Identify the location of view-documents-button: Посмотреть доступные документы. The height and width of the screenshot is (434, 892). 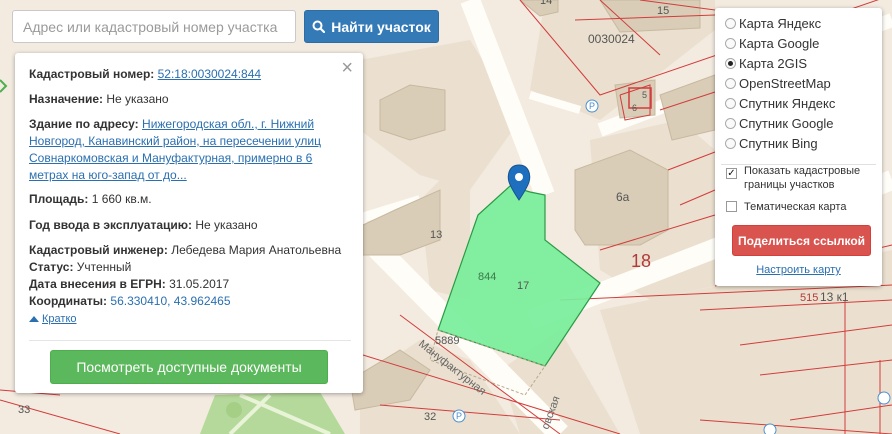
(189, 367).